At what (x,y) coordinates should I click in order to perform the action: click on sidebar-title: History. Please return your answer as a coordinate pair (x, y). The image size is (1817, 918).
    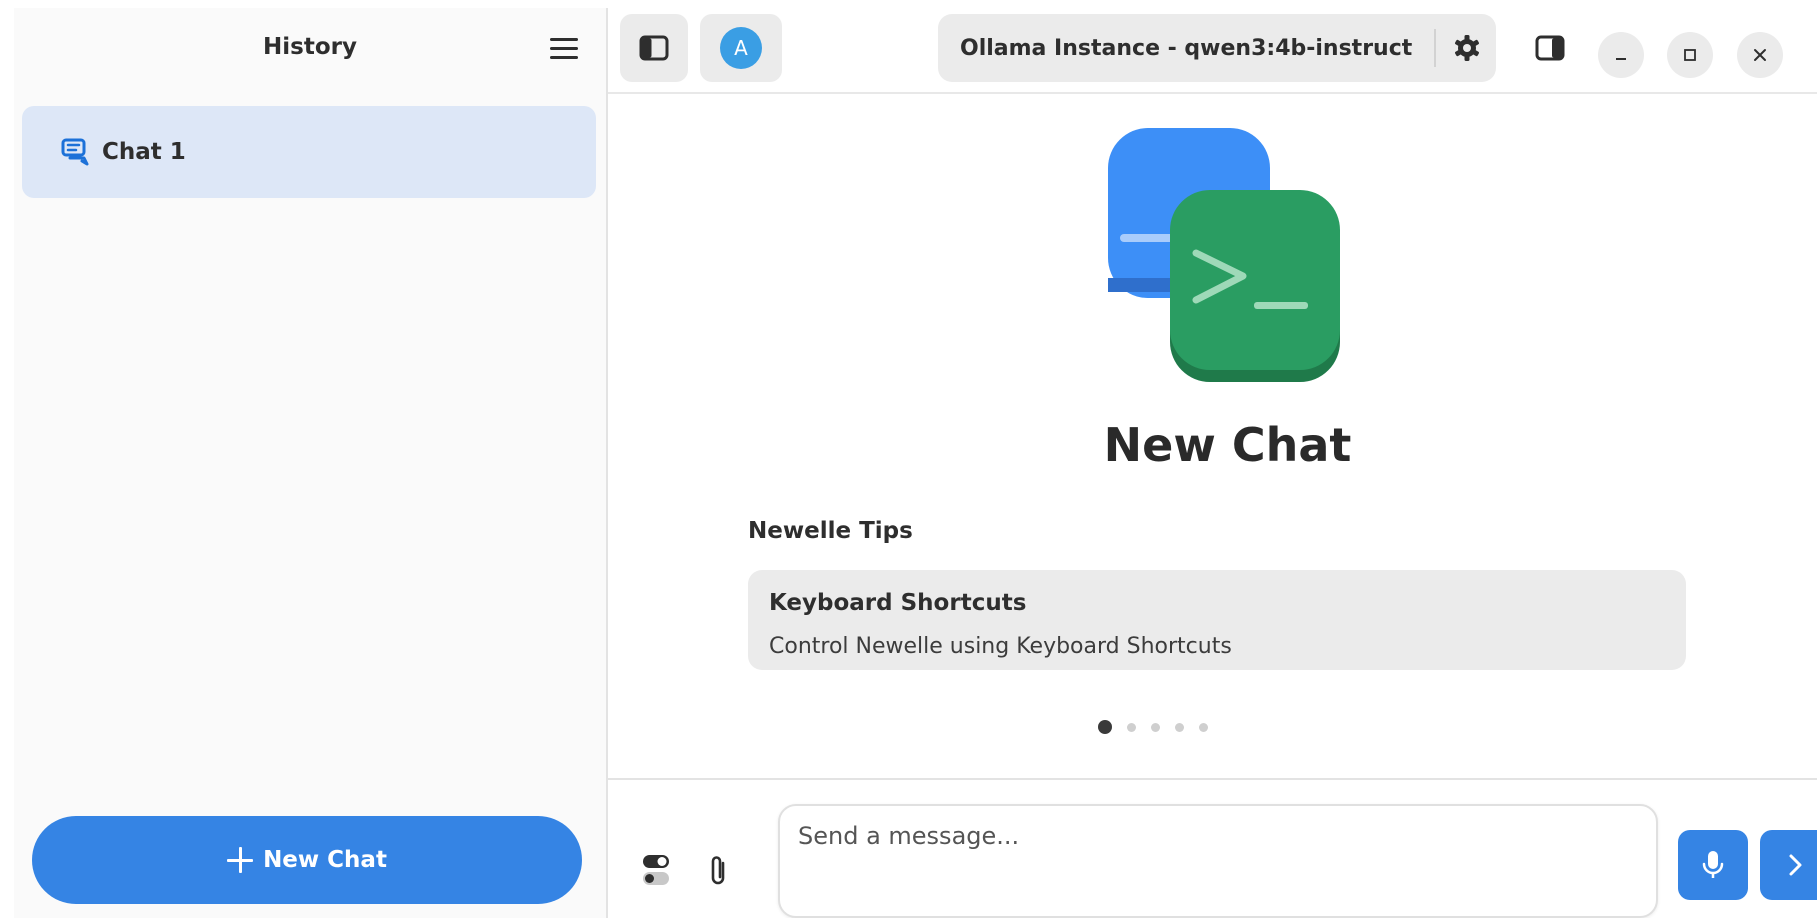
    Looking at the image, I should click on (310, 47).